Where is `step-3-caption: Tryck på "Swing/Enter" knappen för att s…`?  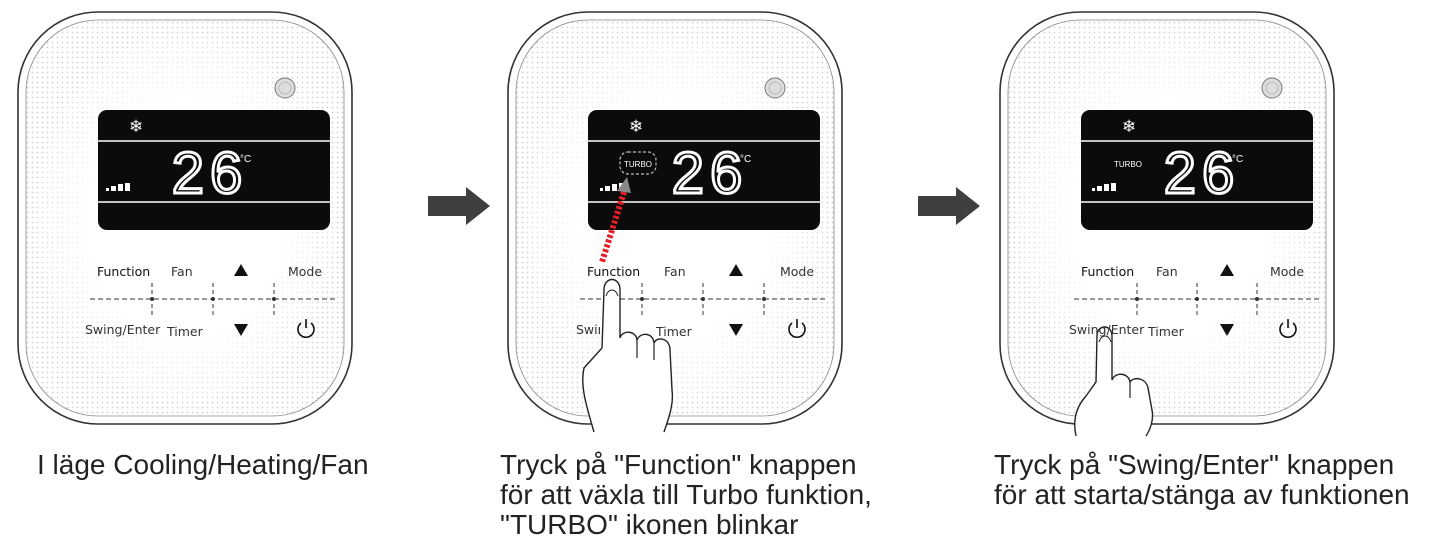 step-3-caption: Tryck på "Swing/Enter" knappen för att s… is located at coordinates (1202, 479).